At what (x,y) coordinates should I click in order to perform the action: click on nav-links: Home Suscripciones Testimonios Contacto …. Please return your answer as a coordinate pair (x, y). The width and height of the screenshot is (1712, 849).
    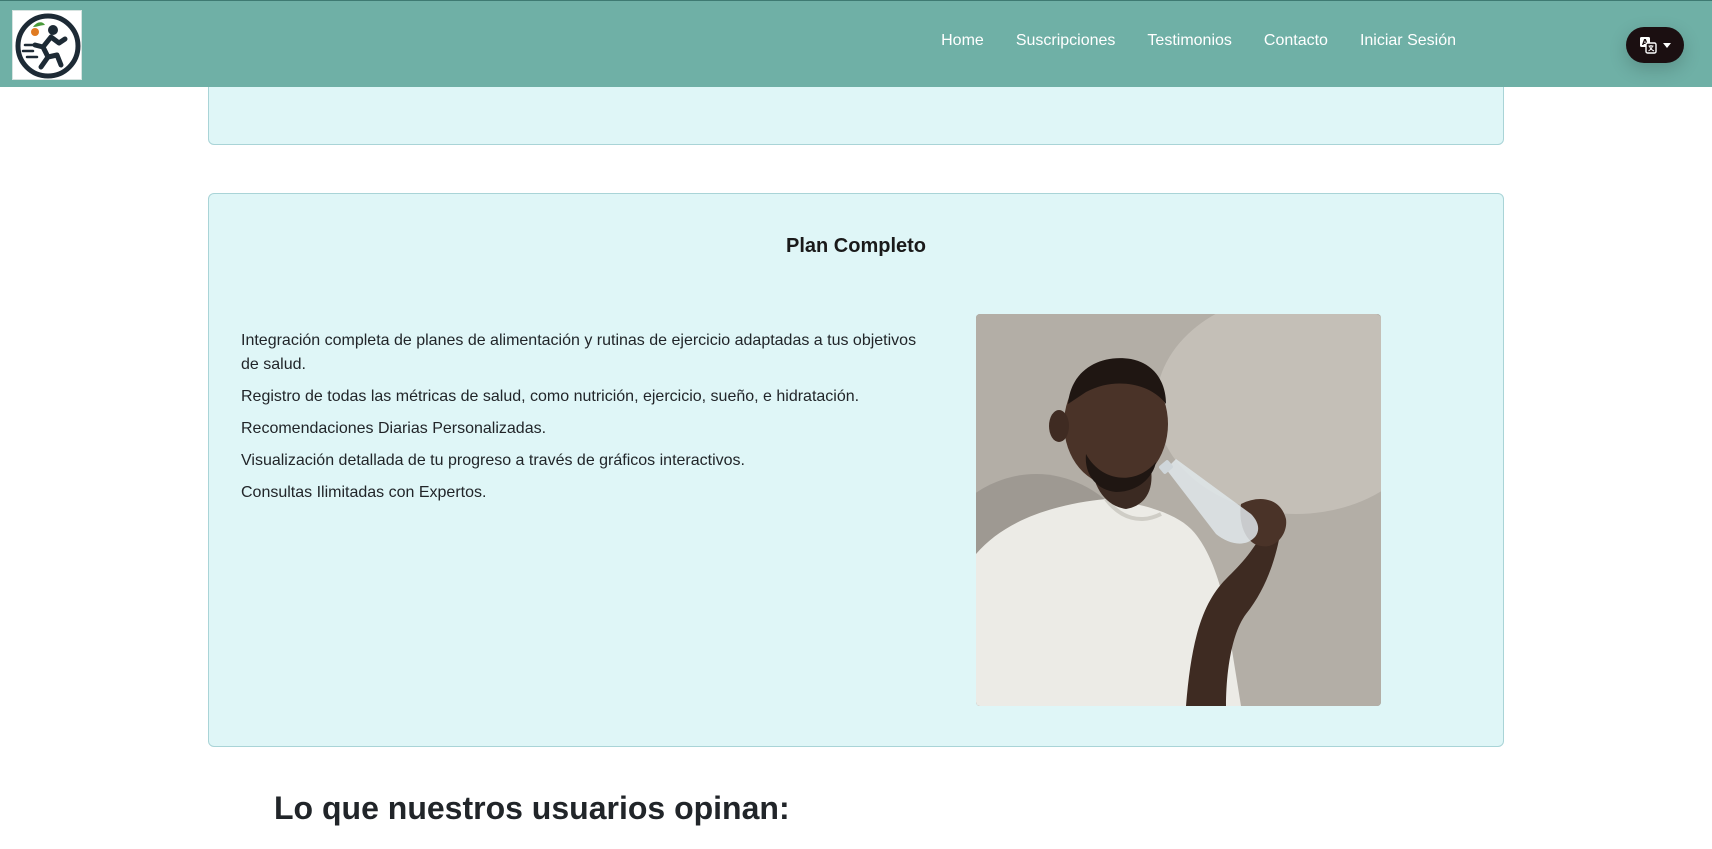
    Looking at the image, I should click on (1198, 41).